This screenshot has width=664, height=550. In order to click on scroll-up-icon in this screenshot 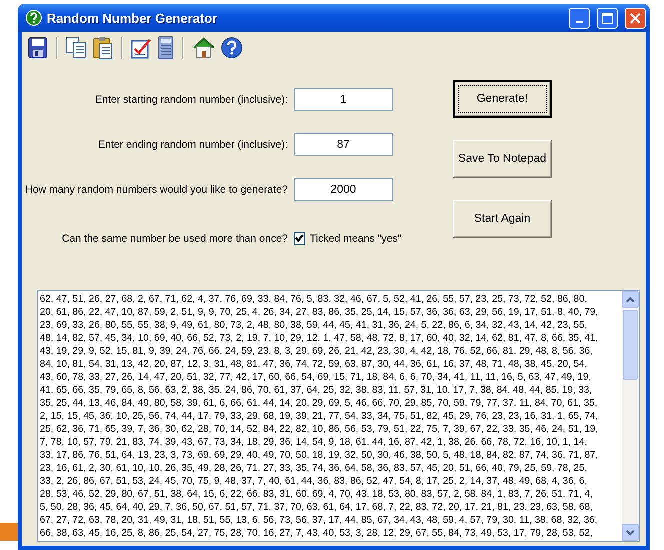, I will do `click(630, 299)`.